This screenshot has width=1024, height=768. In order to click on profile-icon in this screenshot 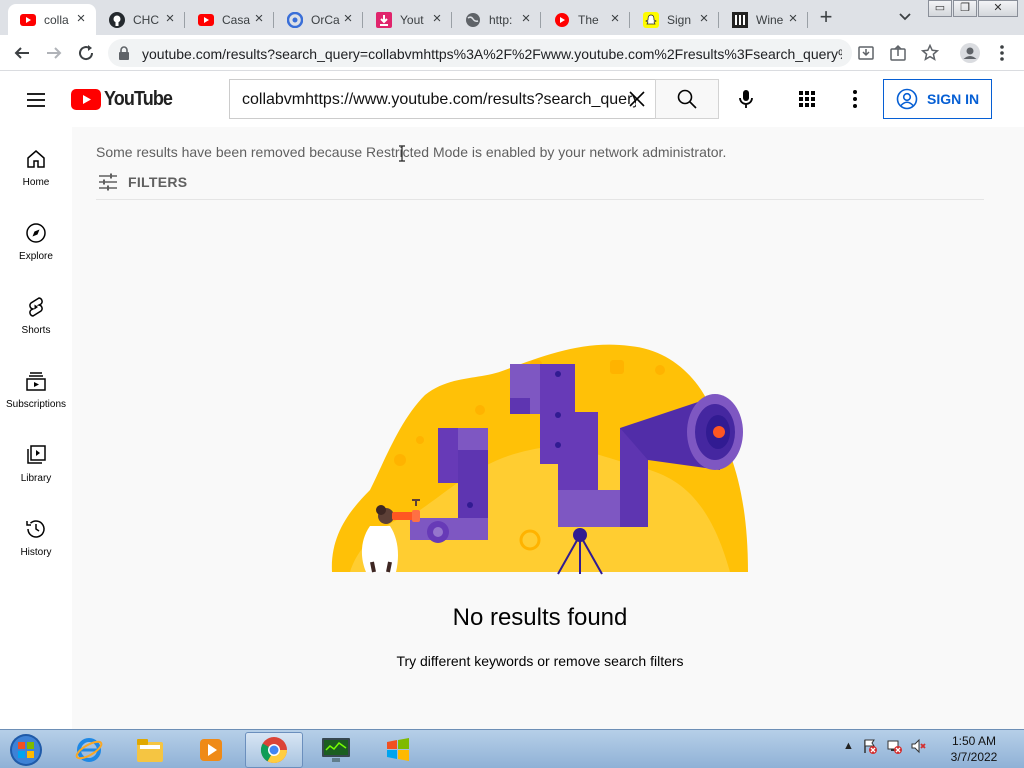, I will do `click(970, 53)`.